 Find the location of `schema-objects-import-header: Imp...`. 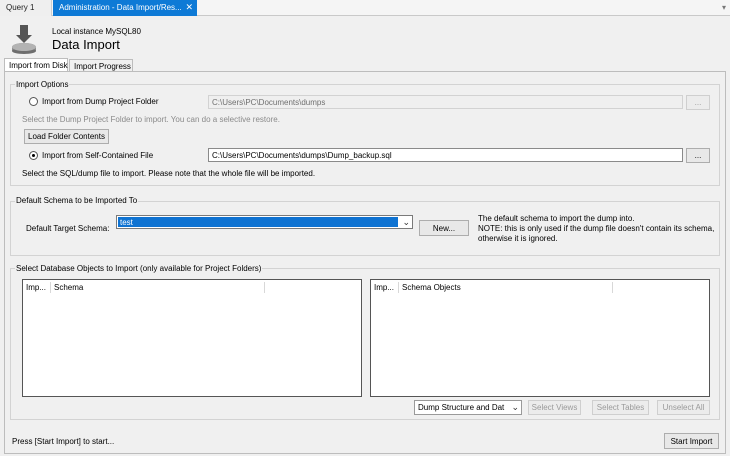

schema-objects-import-header: Imp... is located at coordinates (384, 287).